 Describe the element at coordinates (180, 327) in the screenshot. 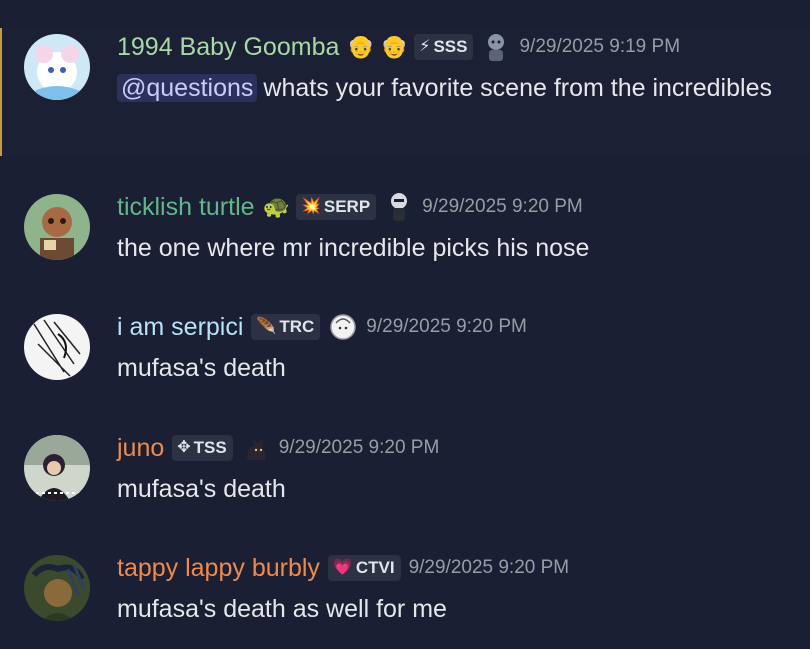

I see `username: i am serpici` at that location.